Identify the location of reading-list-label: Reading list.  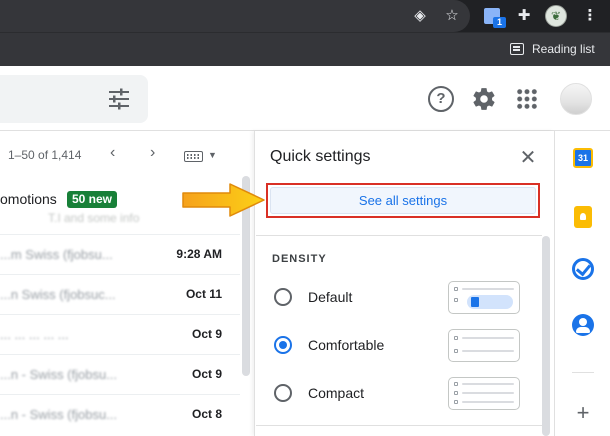
(563, 49).